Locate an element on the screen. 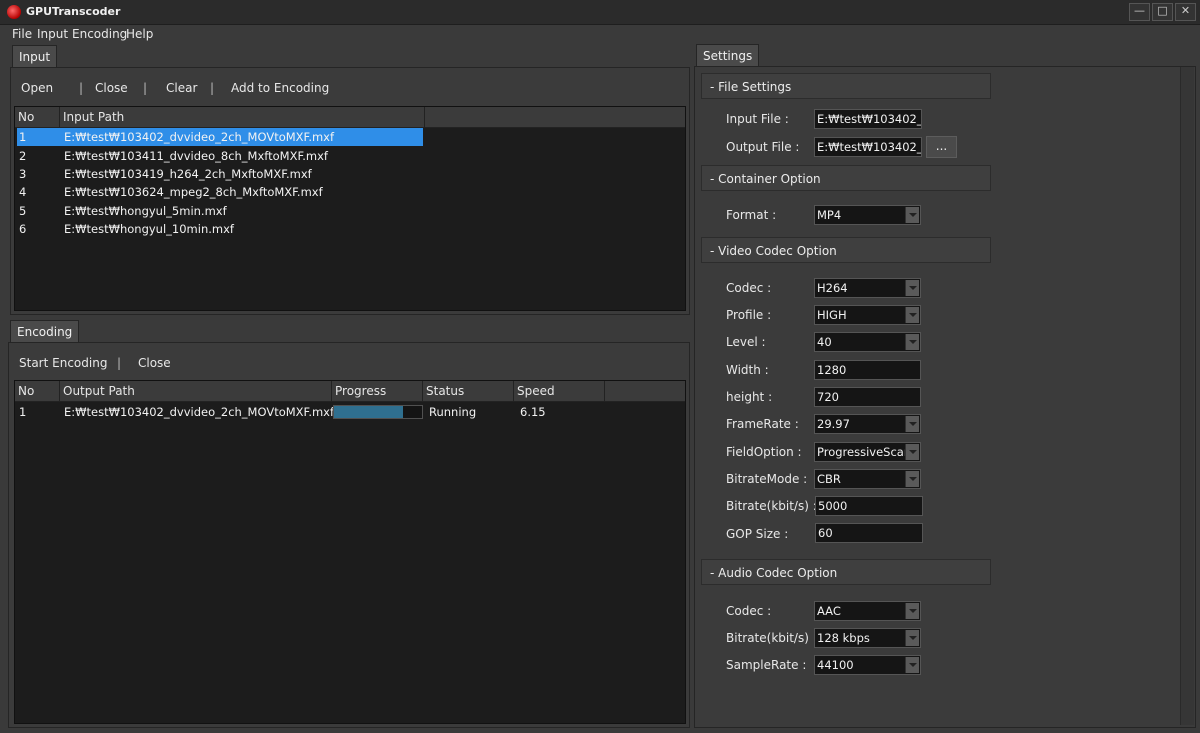 This screenshot has height=733, width=1200. field-option-select: ProgressiveScan is located at coordinates (867, 452).